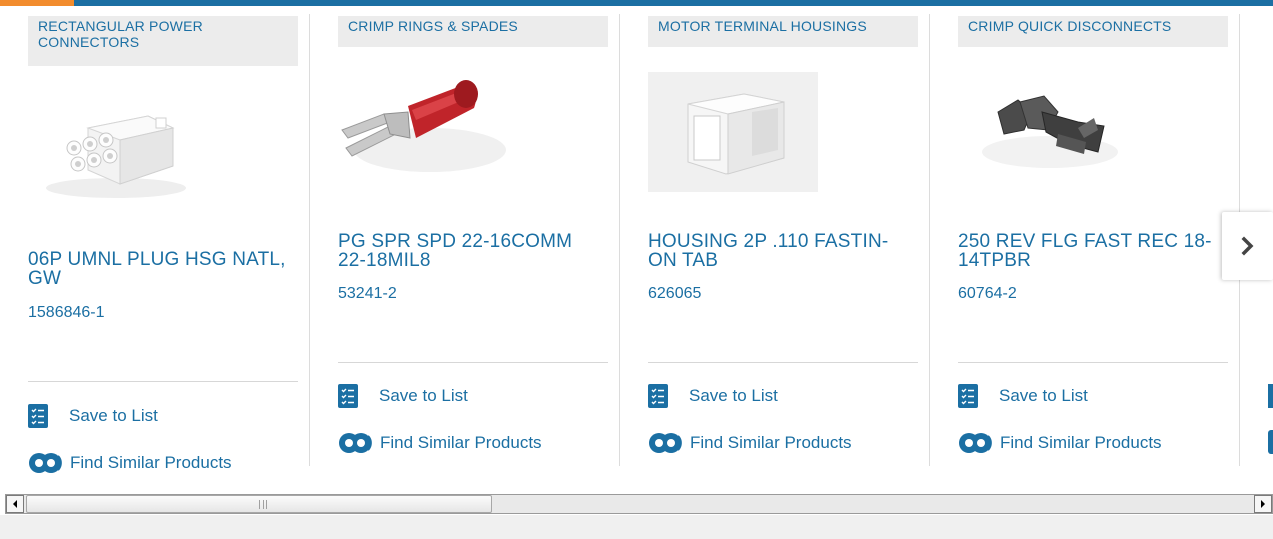  I want to click on scroll-right-arrow, so click(1263, 504).